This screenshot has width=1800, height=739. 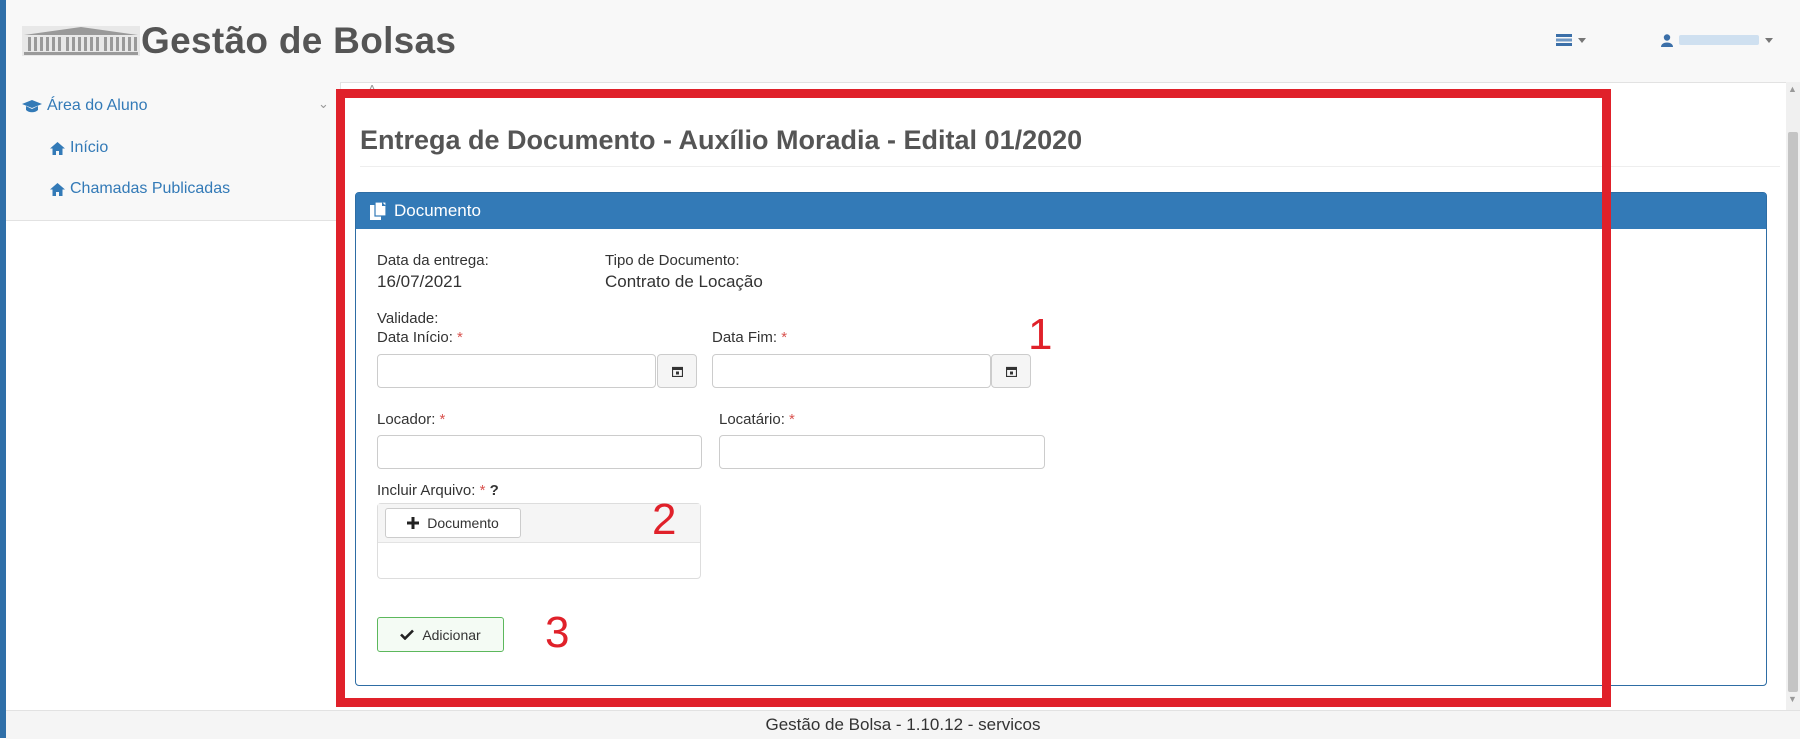 I want to click on building-columns-icon, so click(x=81, y=41).